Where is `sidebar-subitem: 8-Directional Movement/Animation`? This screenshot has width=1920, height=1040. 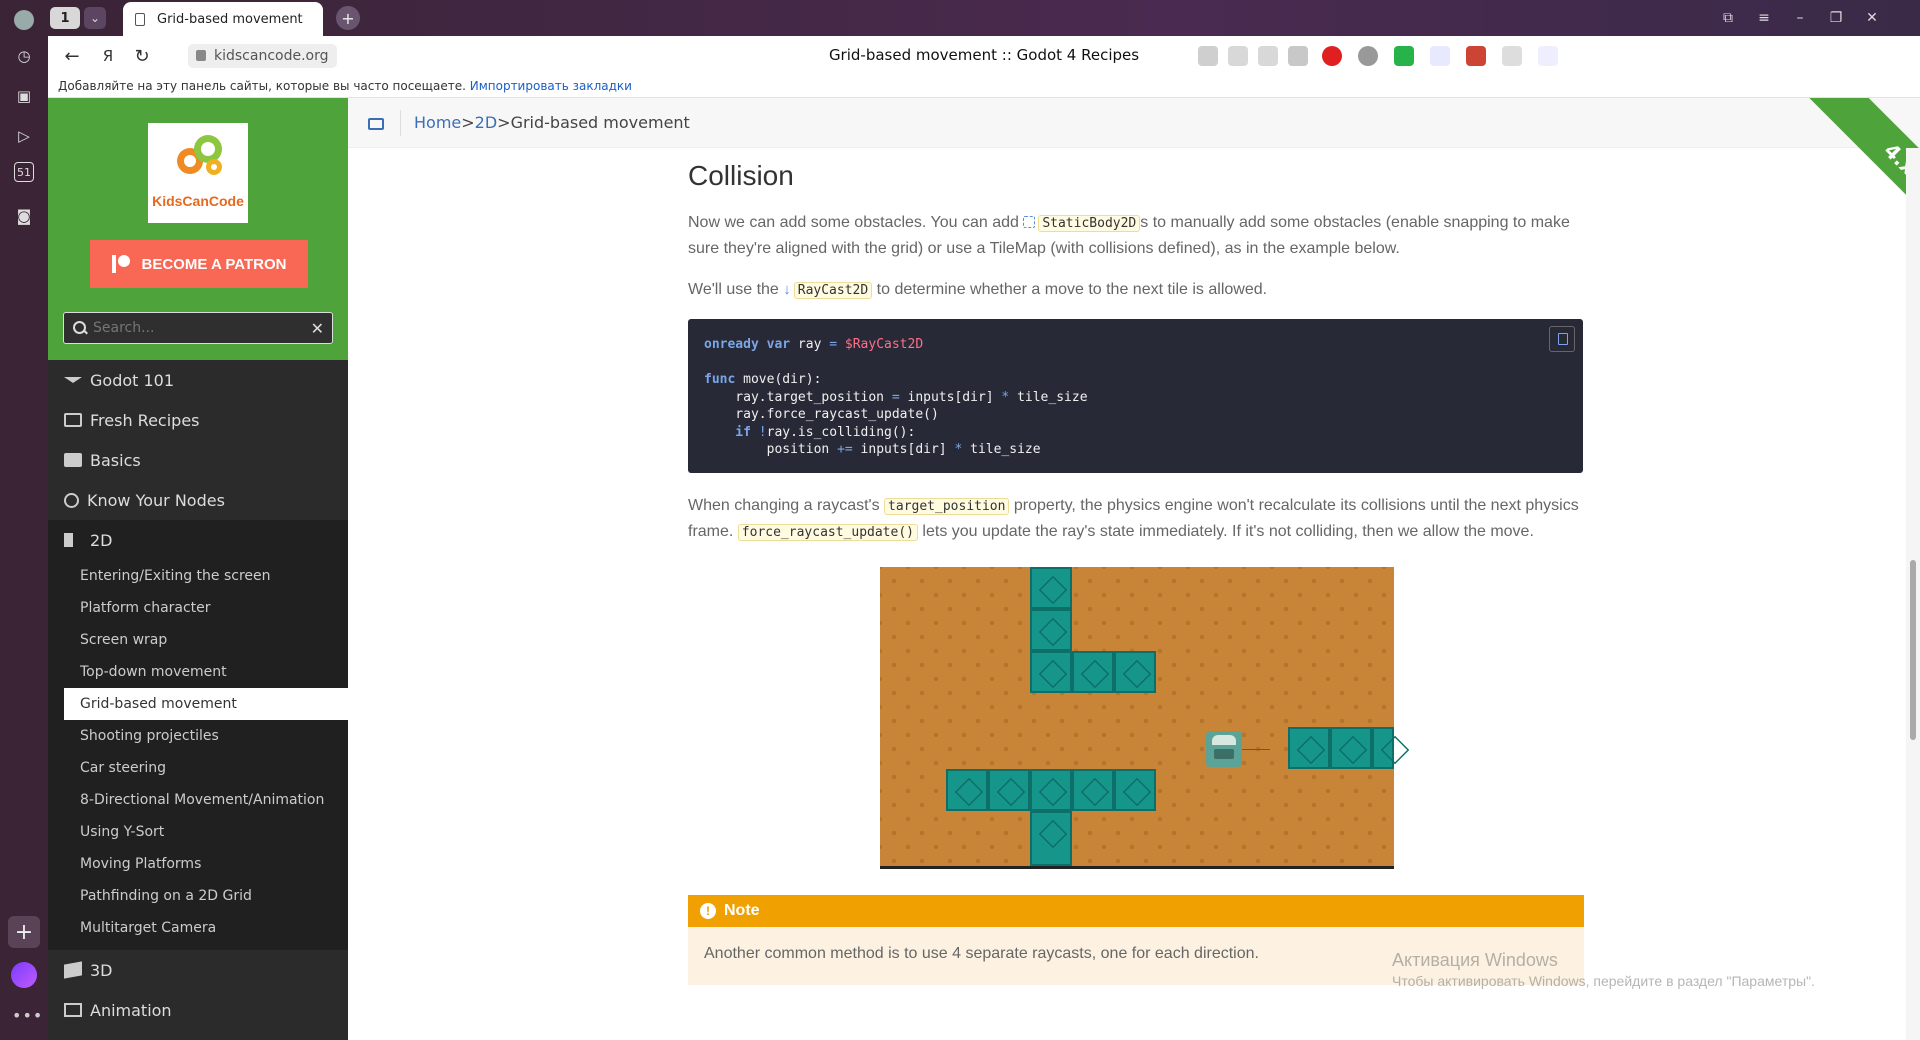 sidebar-subitem: 8-Directional Movement/Animation is located at coordinates (198, 800).